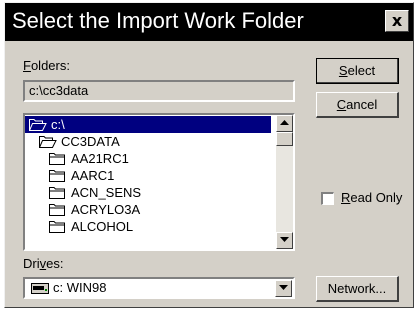 The image size is (418, 311). I want to click on folder-item: ALCOHOL, so click(148, 226).